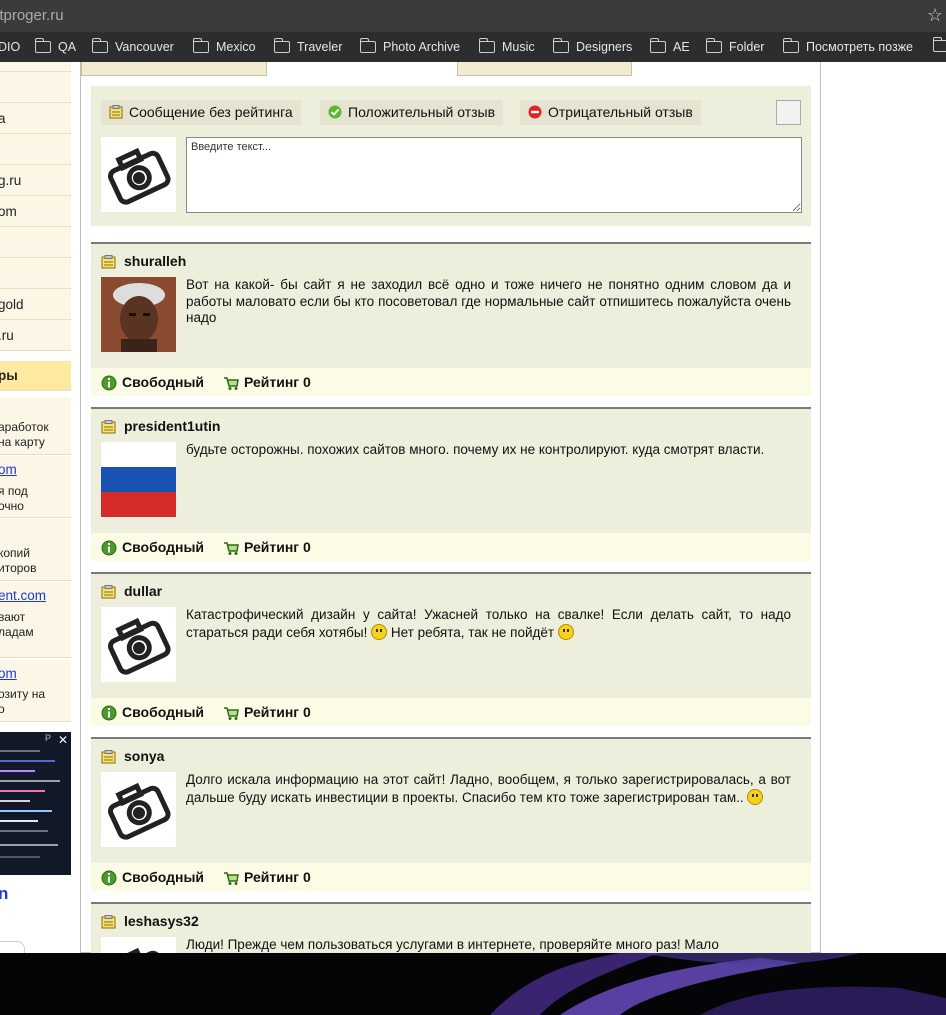 This screenshot has height=1015, width=946. I want to click on option-checkbox, so click(788, 112).